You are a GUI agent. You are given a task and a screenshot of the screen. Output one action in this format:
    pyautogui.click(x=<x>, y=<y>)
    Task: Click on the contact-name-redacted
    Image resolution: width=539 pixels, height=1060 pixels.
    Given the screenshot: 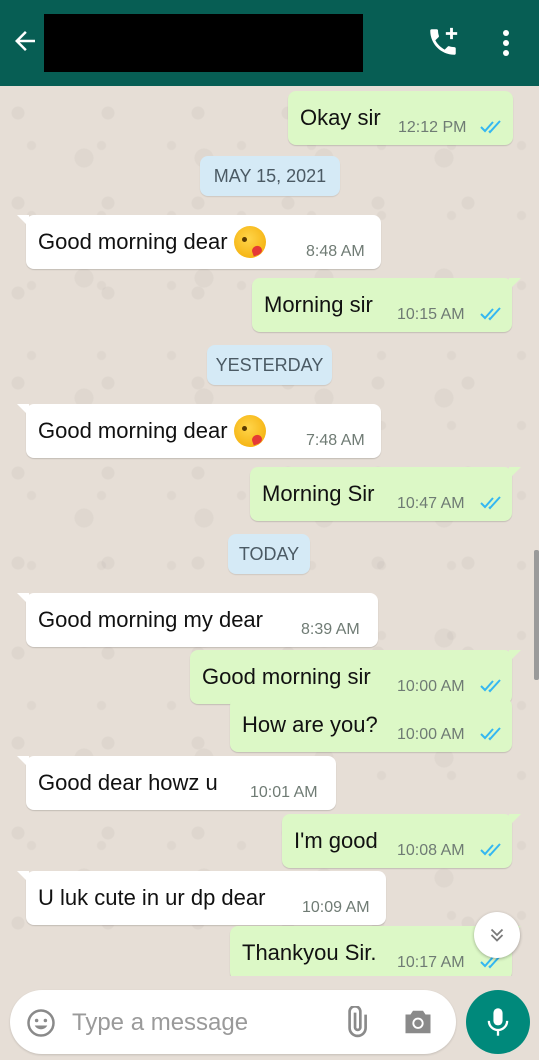 What is the action you would take?
    pyautogui.click(x=203, y=43)
    